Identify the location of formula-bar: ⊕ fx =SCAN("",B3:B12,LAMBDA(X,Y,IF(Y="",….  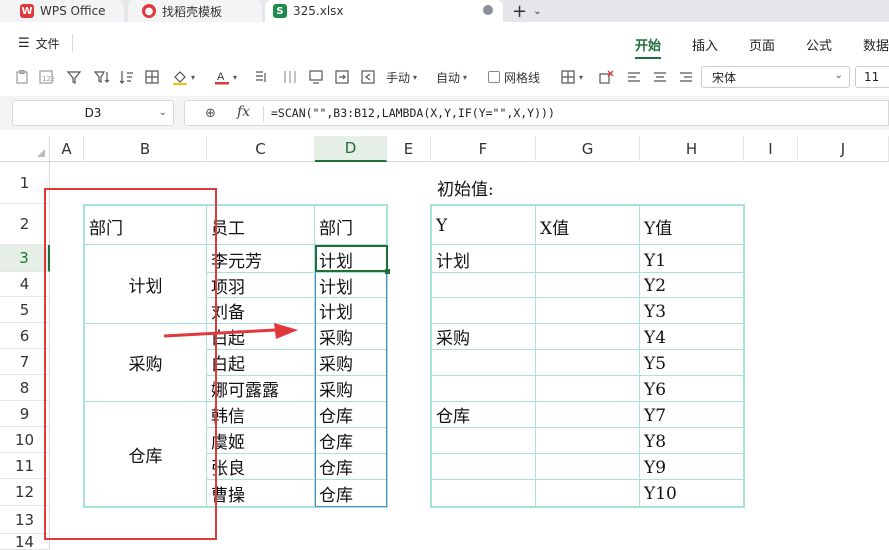
(536, 113).